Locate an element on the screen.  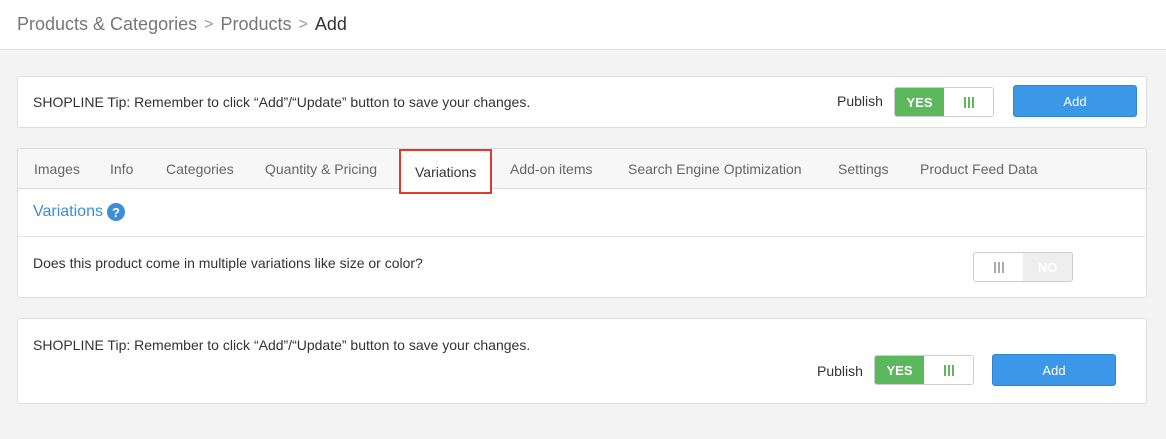
variations-toggle: NO is located at coordinates (1023, 267).